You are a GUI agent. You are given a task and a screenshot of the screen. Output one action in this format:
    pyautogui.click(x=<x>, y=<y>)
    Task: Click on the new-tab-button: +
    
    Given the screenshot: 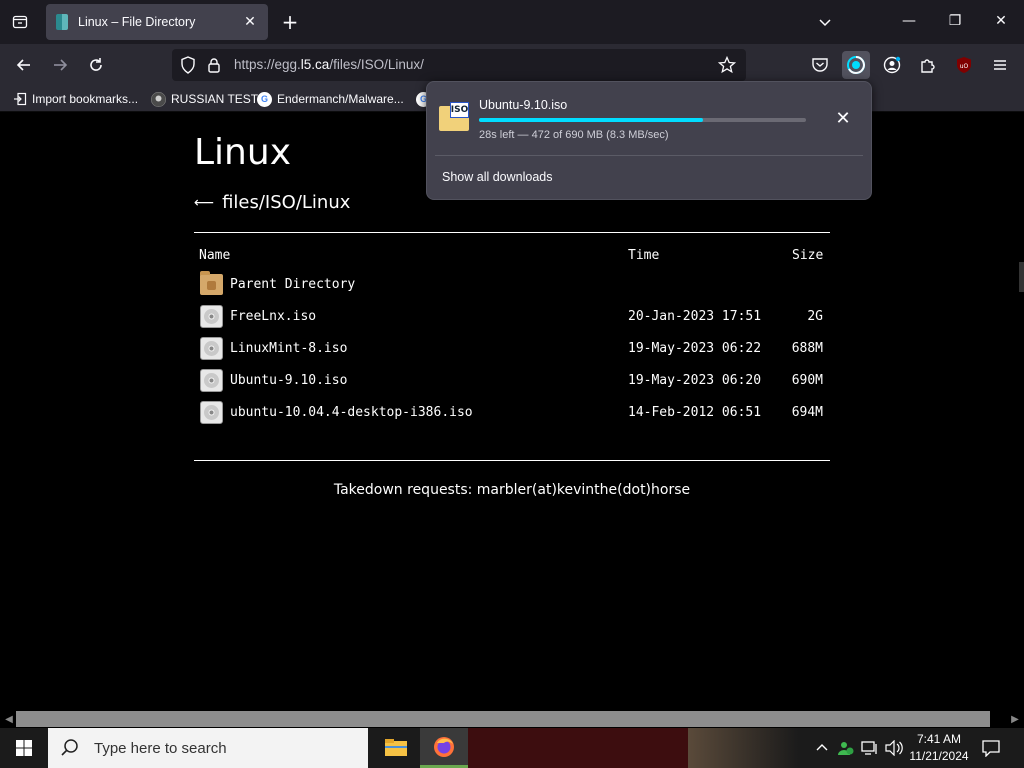 What is the action you would take?
    pyautogui.click(x=290, y=22)
    